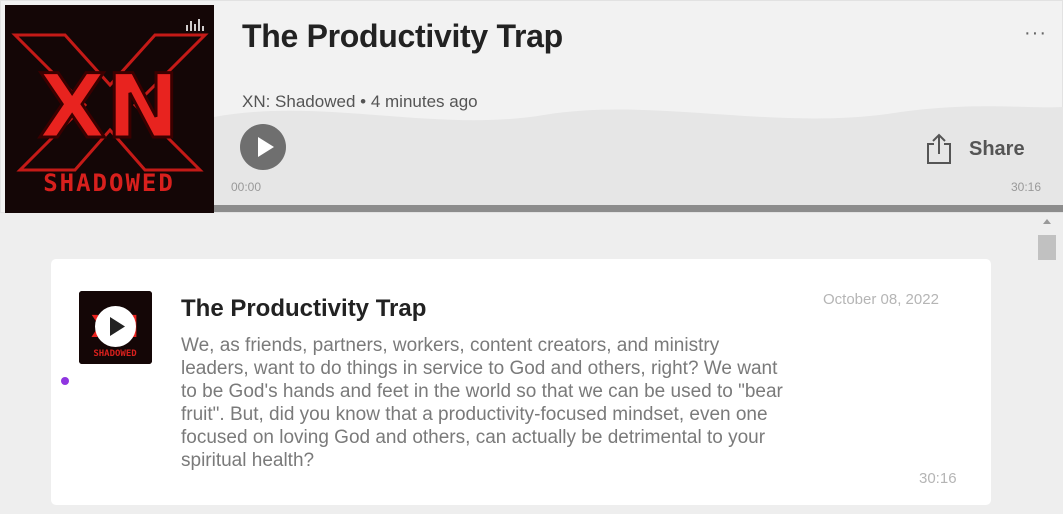  Describe the element at coordinates (939, 148) in the screenshot. I see `share-icon` at that location.